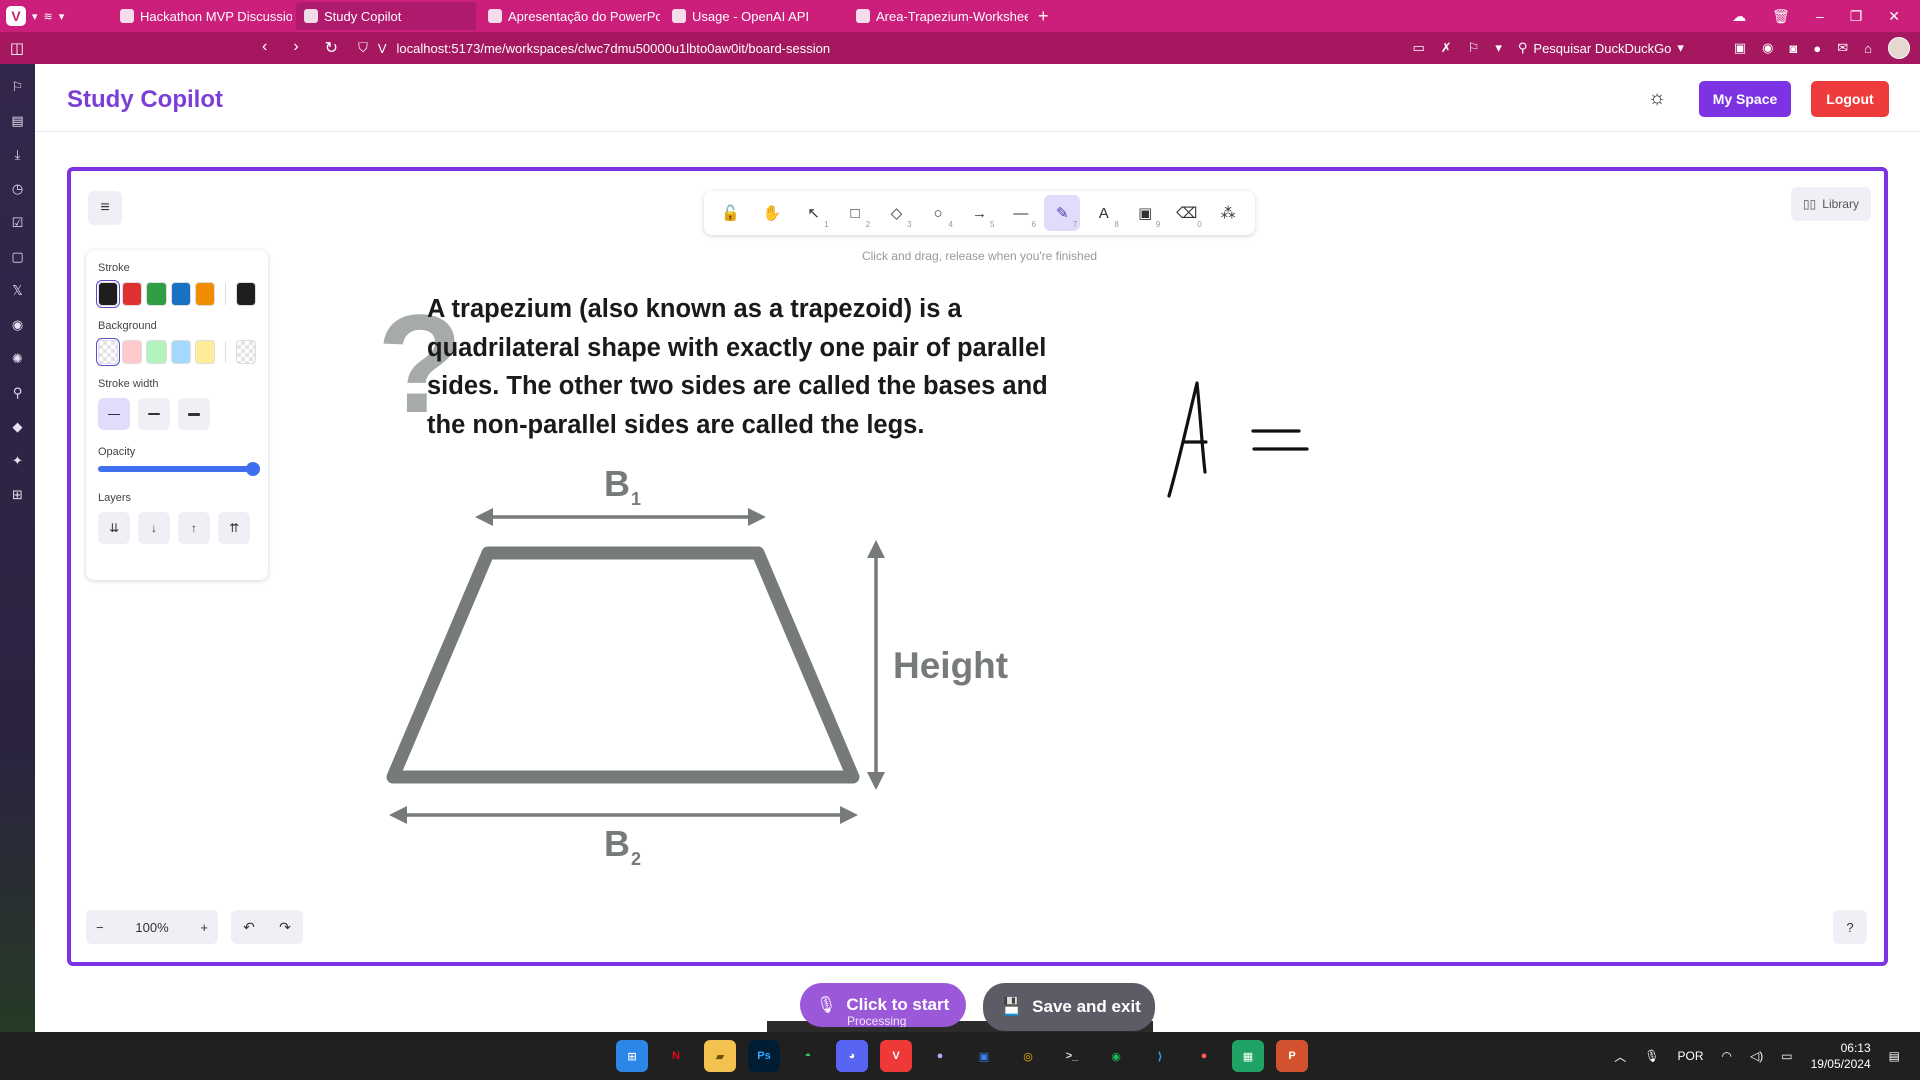  What do you see at coordinates (48, 16) in the screenshot?
I see `tab-stack-icon: ≋` at bounding box center [48, 16].